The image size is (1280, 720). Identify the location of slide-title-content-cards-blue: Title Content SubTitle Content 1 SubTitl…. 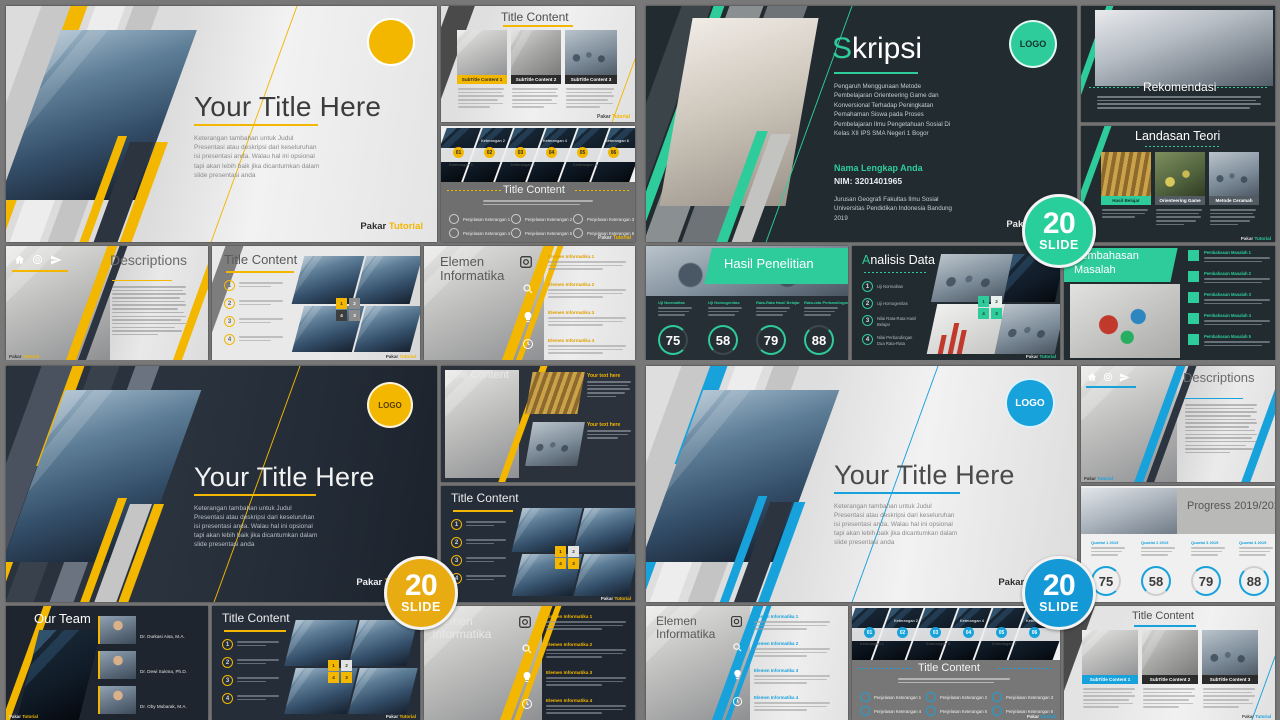
(1169, 663).